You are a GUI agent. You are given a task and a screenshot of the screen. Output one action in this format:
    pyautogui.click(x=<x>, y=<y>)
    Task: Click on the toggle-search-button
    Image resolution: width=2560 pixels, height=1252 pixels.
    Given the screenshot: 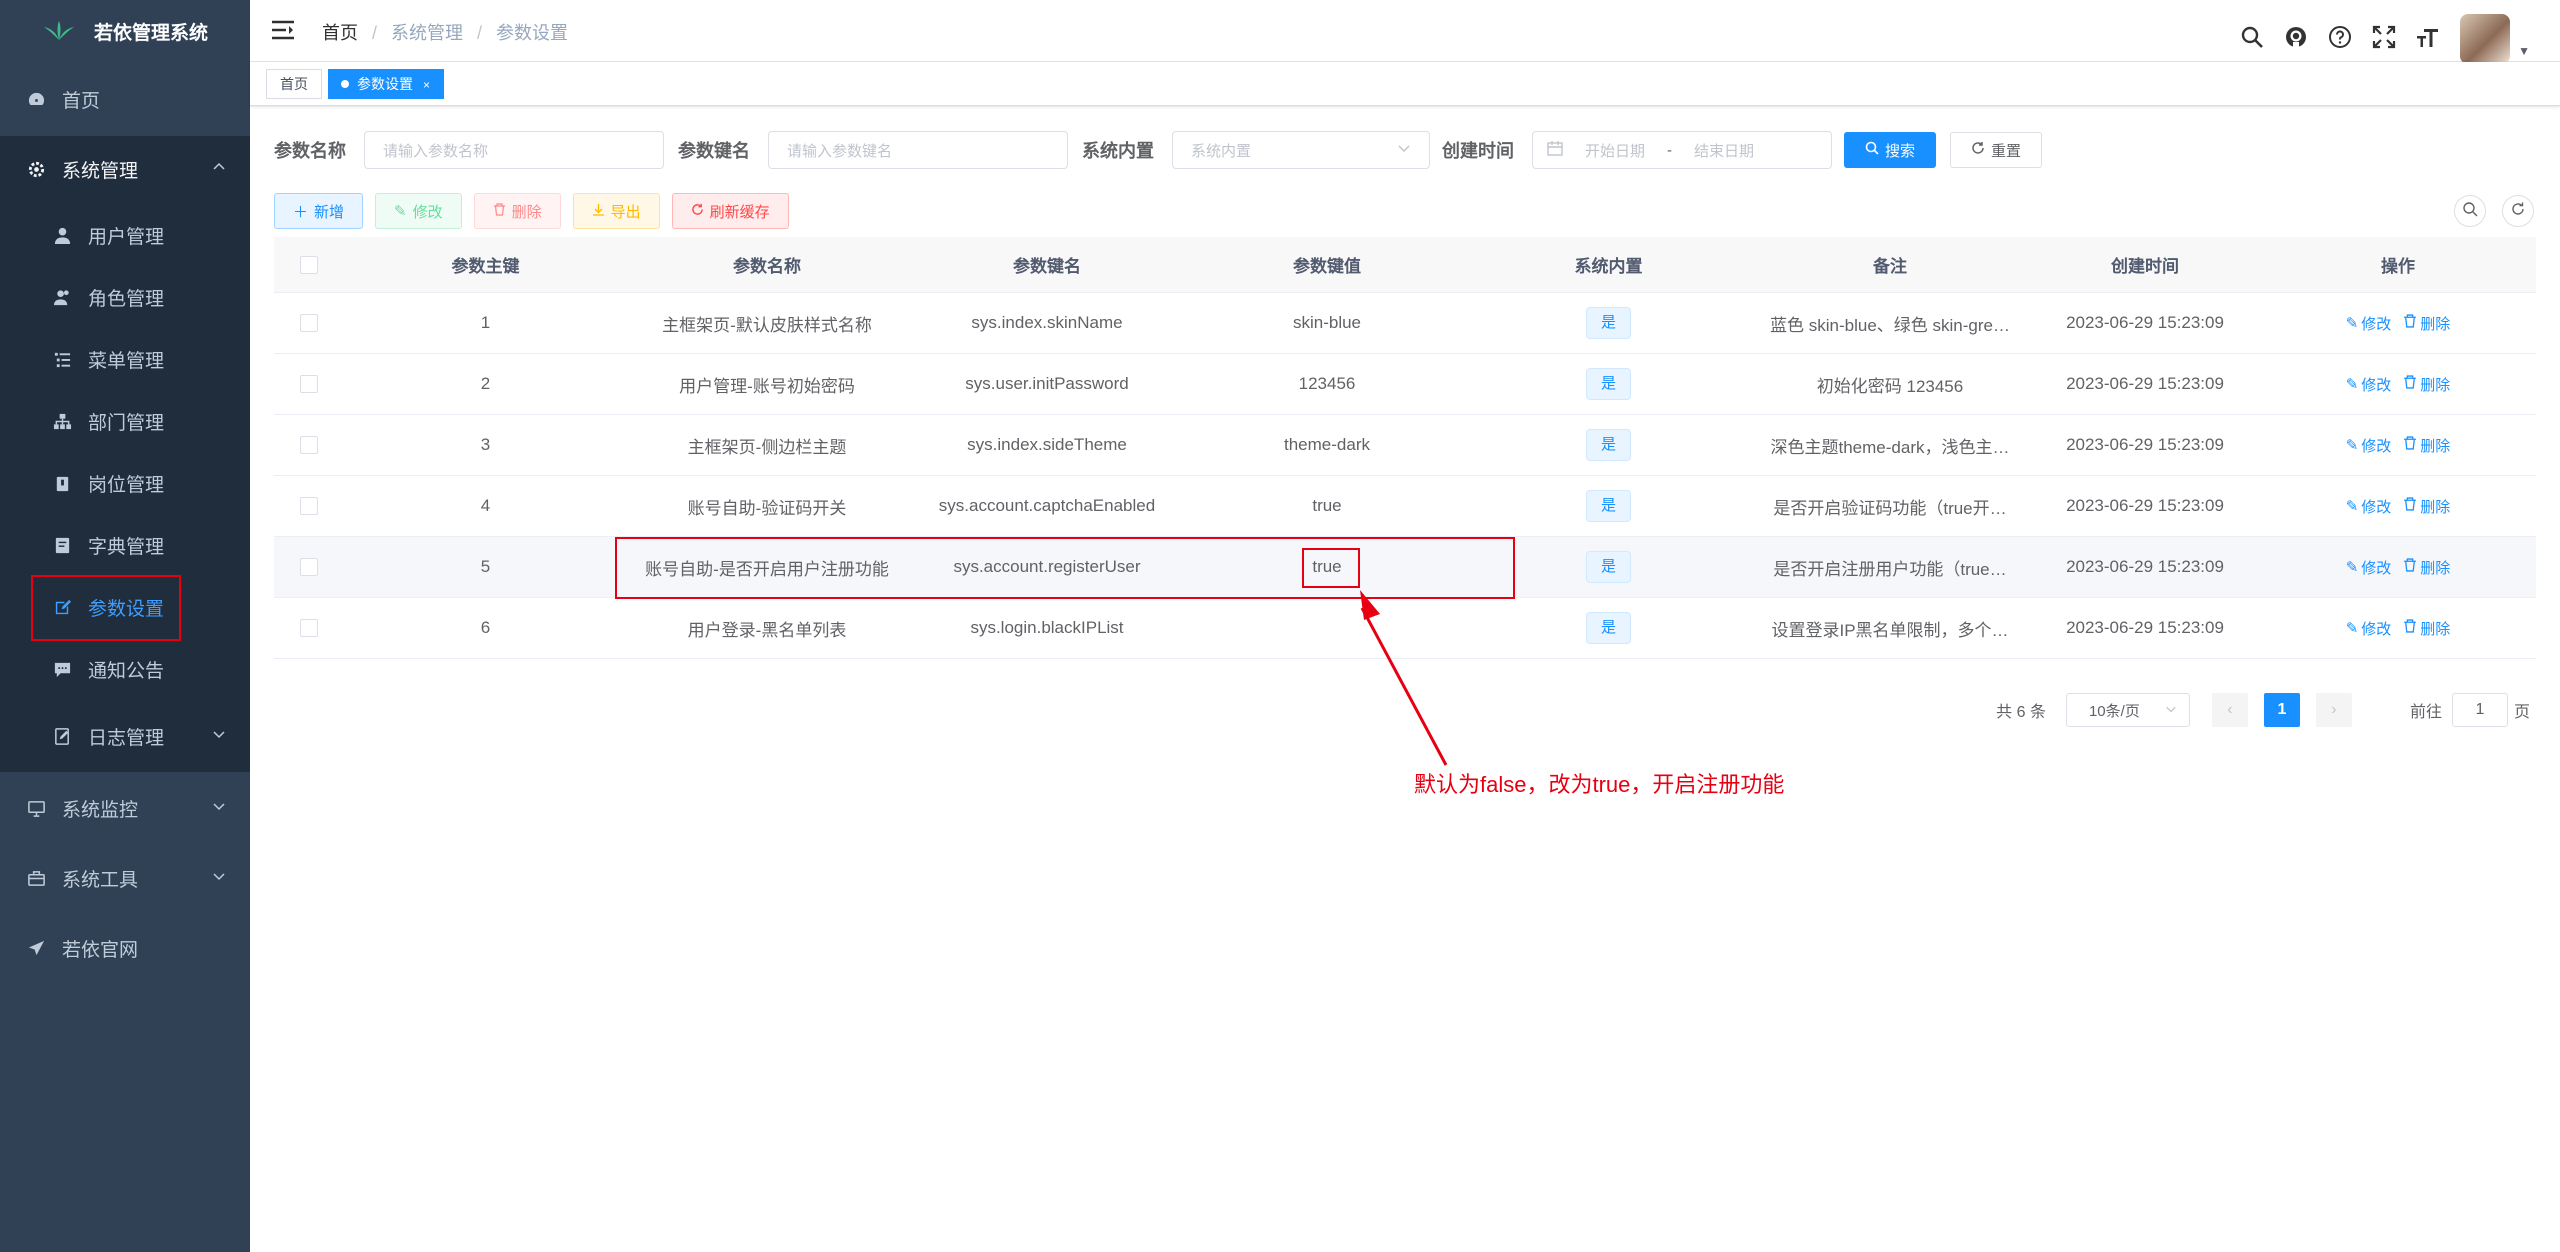 What is the action you would take?
    pyautogui.click(x=2470, y=211)
    